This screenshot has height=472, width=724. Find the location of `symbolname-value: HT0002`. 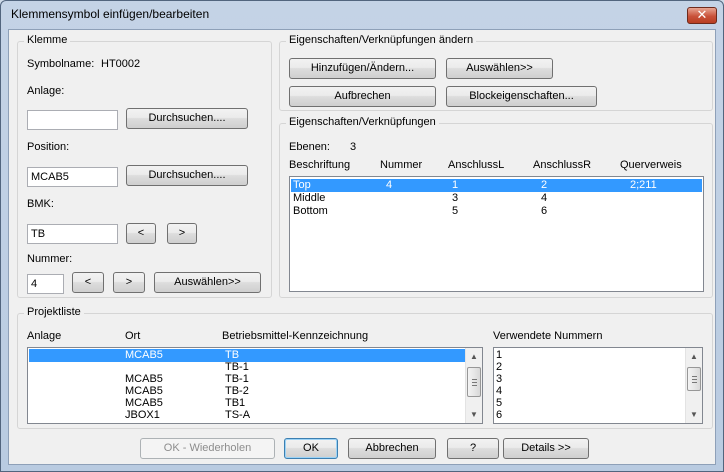

symbolname-value: HT0002 is located at coordinates (121, 64).